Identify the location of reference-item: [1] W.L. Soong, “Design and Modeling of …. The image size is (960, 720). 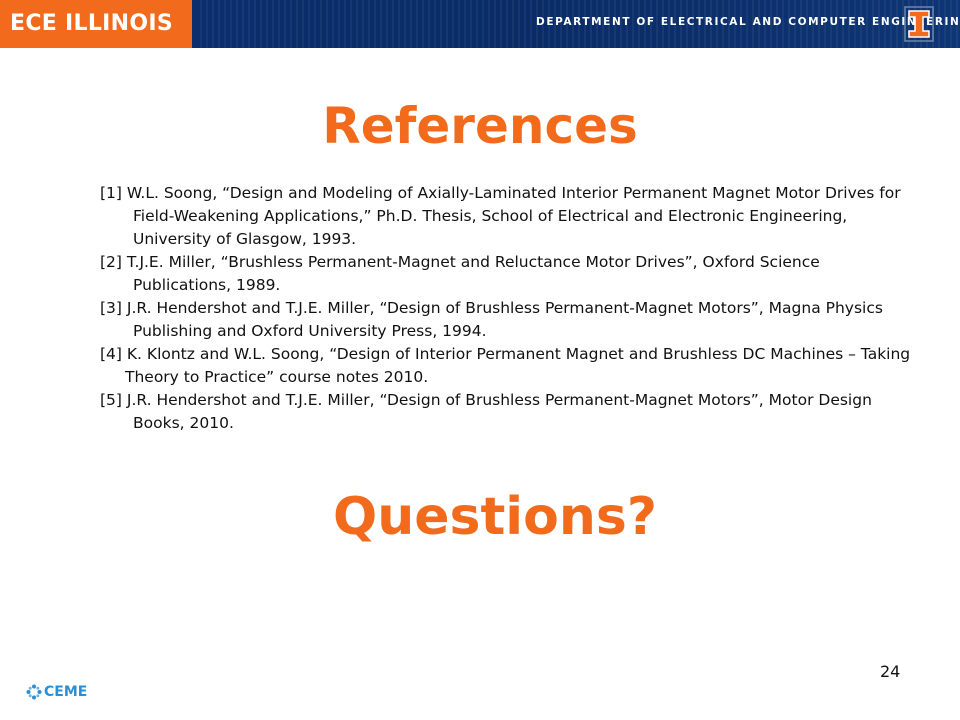
(500, 216).